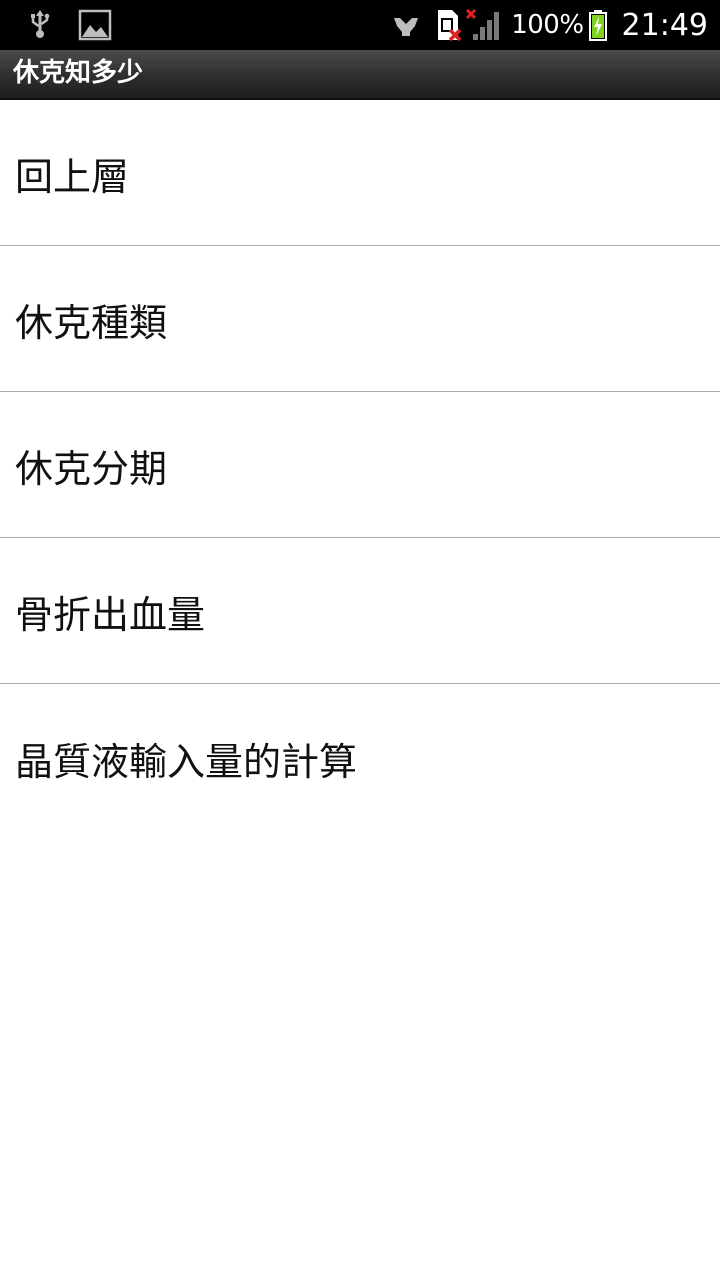 Image resolution: width=720 pixels, height=1280 pixels. What do you see at coordinates (449, 25) in the screenshot?
I see `no-sim-icon` at bounding box center [449, 25].